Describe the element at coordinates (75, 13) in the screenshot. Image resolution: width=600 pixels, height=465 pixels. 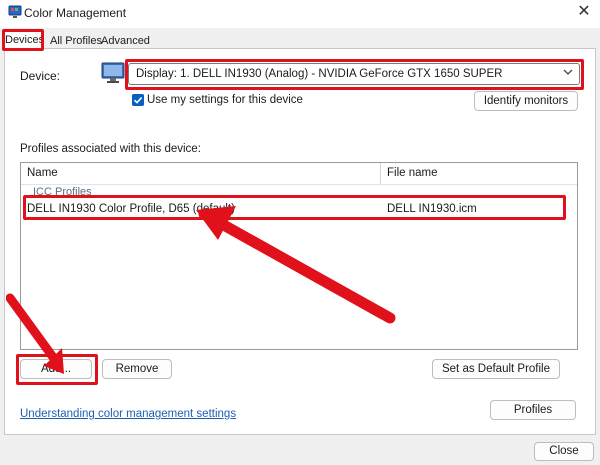
I see `window-title: Color Management` at that location.